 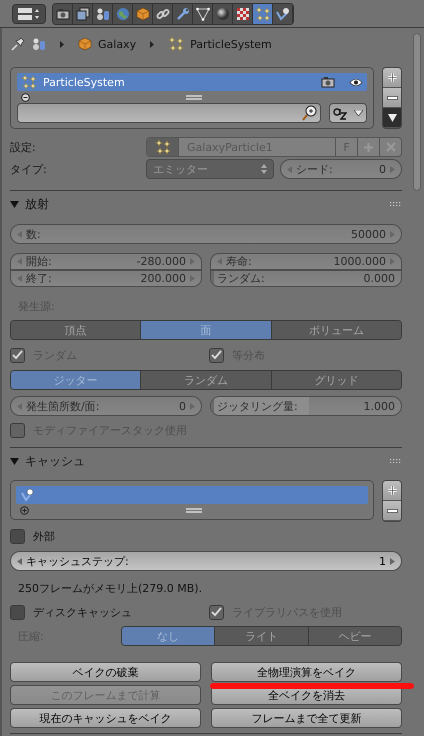 I want to click on ball-icon, so click(x=283, y=13).